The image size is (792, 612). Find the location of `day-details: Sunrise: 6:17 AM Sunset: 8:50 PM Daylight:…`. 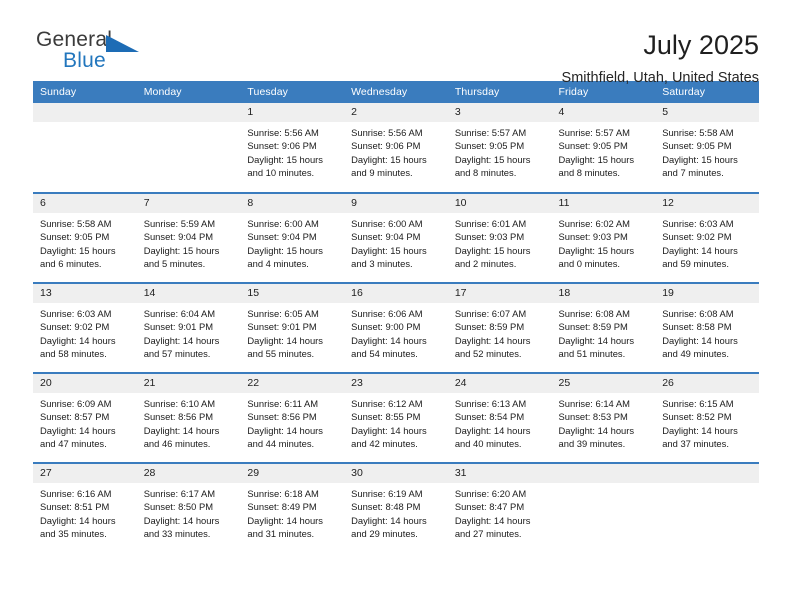

day-details: Sunrise: 6:17 AM Sunset: 8:50 PM Daylight:… is located at coordinates (189, 512).